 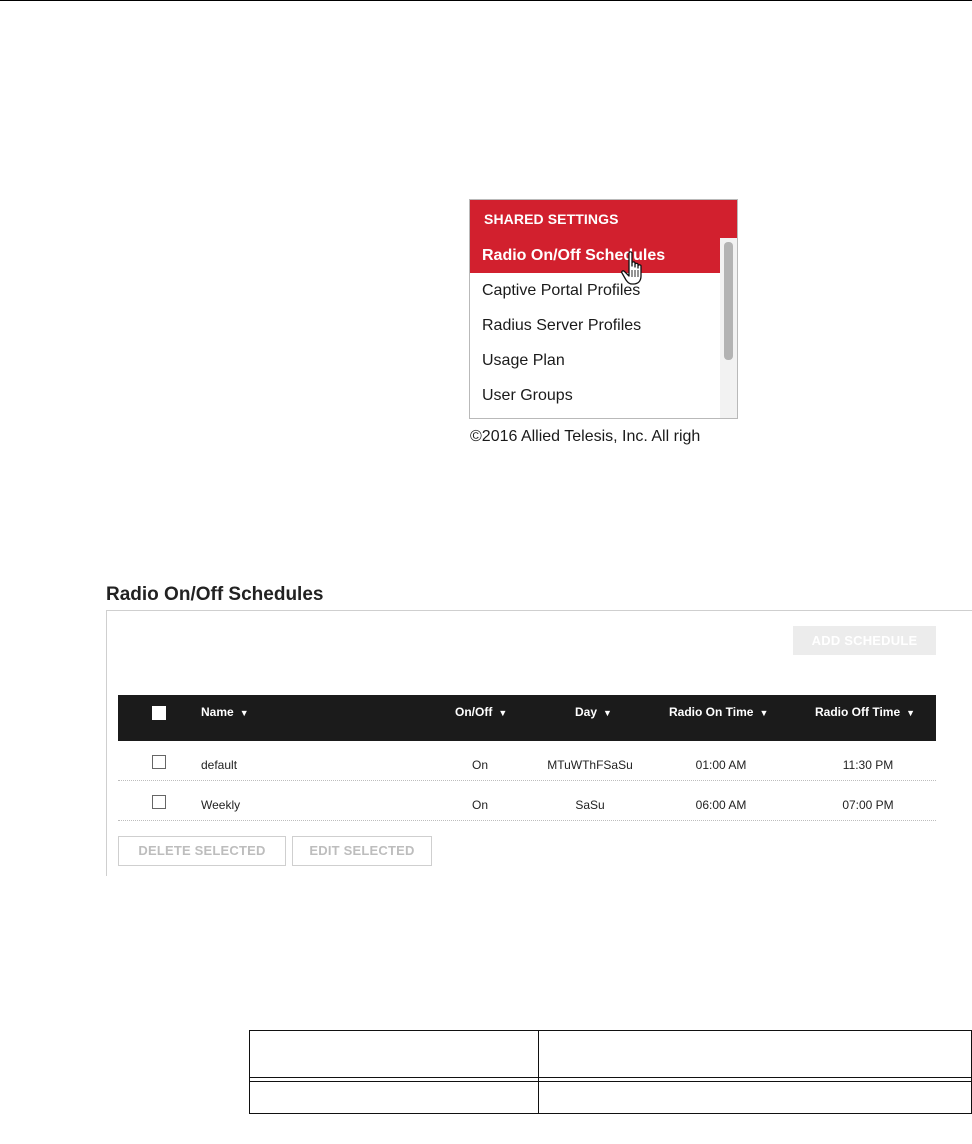 I want to click on menu-item-user-groups: User Groups, so click(x=595, y=395).